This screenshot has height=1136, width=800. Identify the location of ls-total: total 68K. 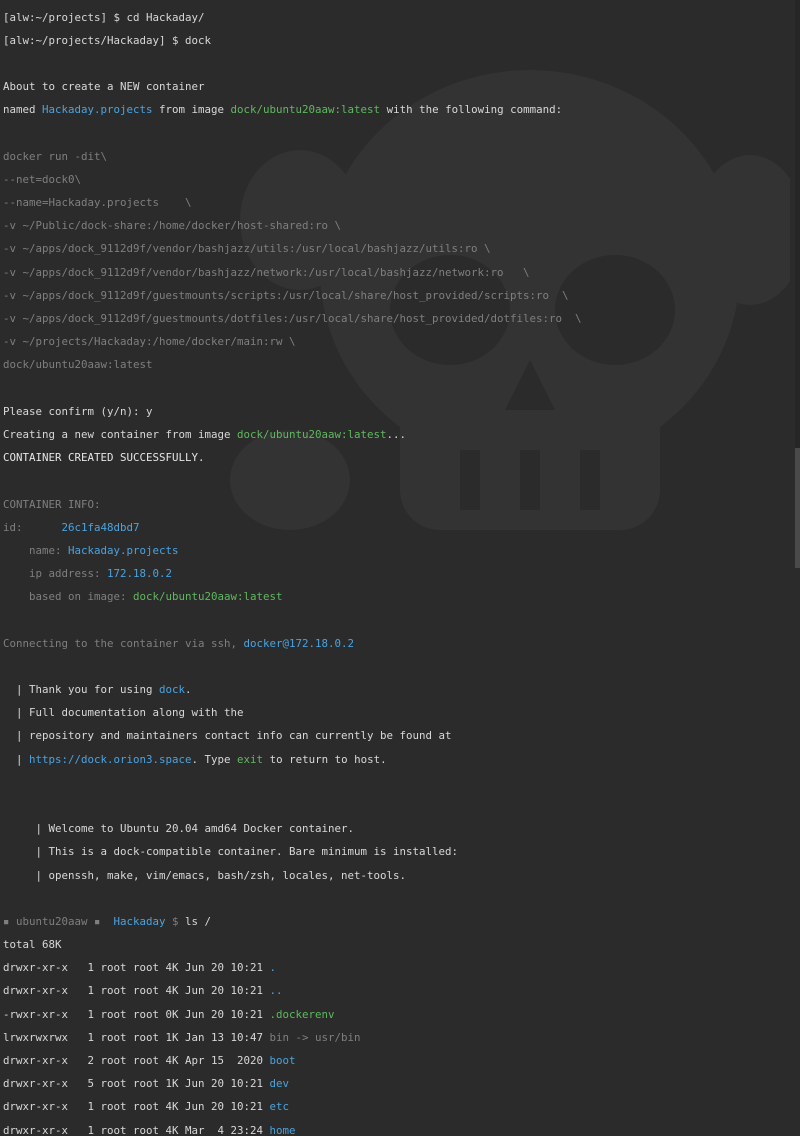
(32, 945).